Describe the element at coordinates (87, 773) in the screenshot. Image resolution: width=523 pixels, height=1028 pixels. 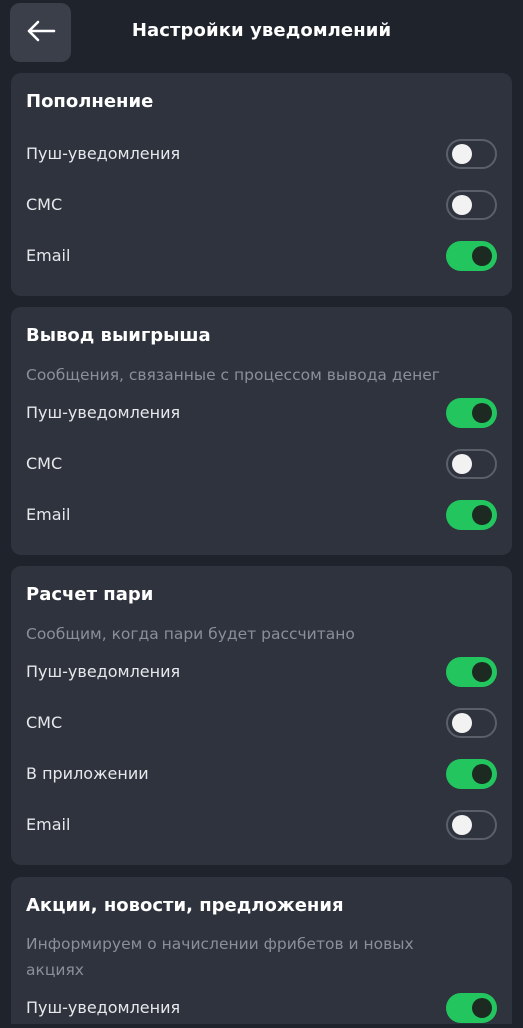
I see `setting-label: В приложении` at that location.